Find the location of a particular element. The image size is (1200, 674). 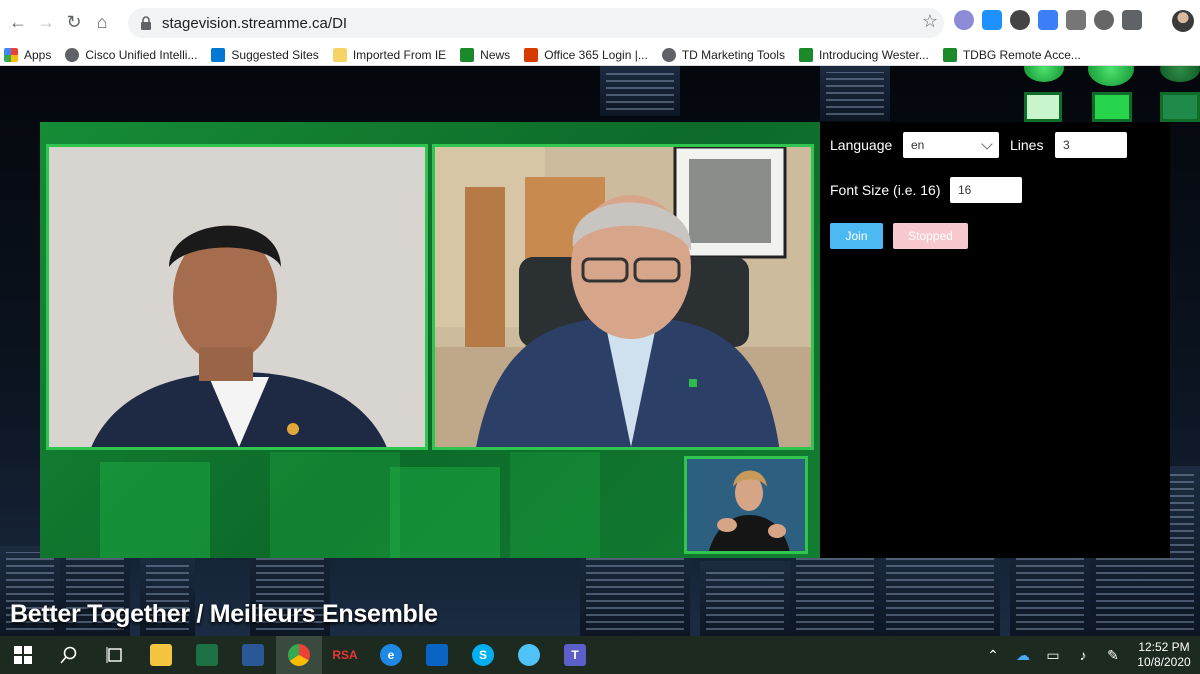

address-bar: stagevision.streamme.ca/DI ☆ is located at coordinates (536, 23).